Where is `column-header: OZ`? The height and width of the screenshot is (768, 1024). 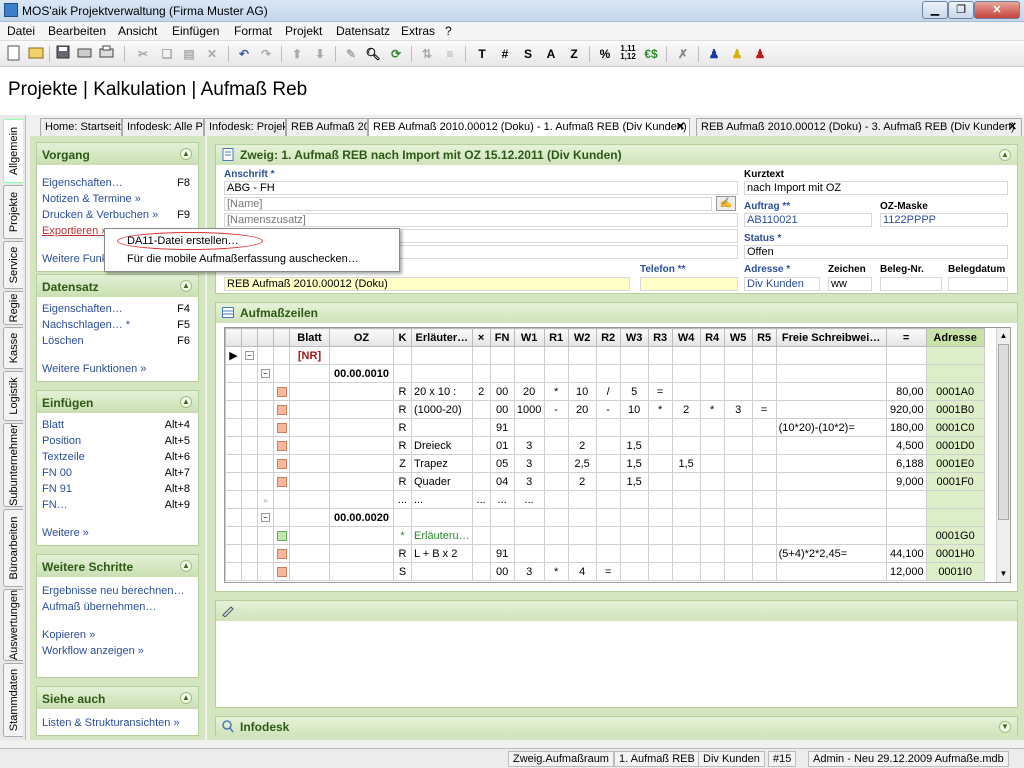 column-header: OZ is located at coordinates (361, 337).